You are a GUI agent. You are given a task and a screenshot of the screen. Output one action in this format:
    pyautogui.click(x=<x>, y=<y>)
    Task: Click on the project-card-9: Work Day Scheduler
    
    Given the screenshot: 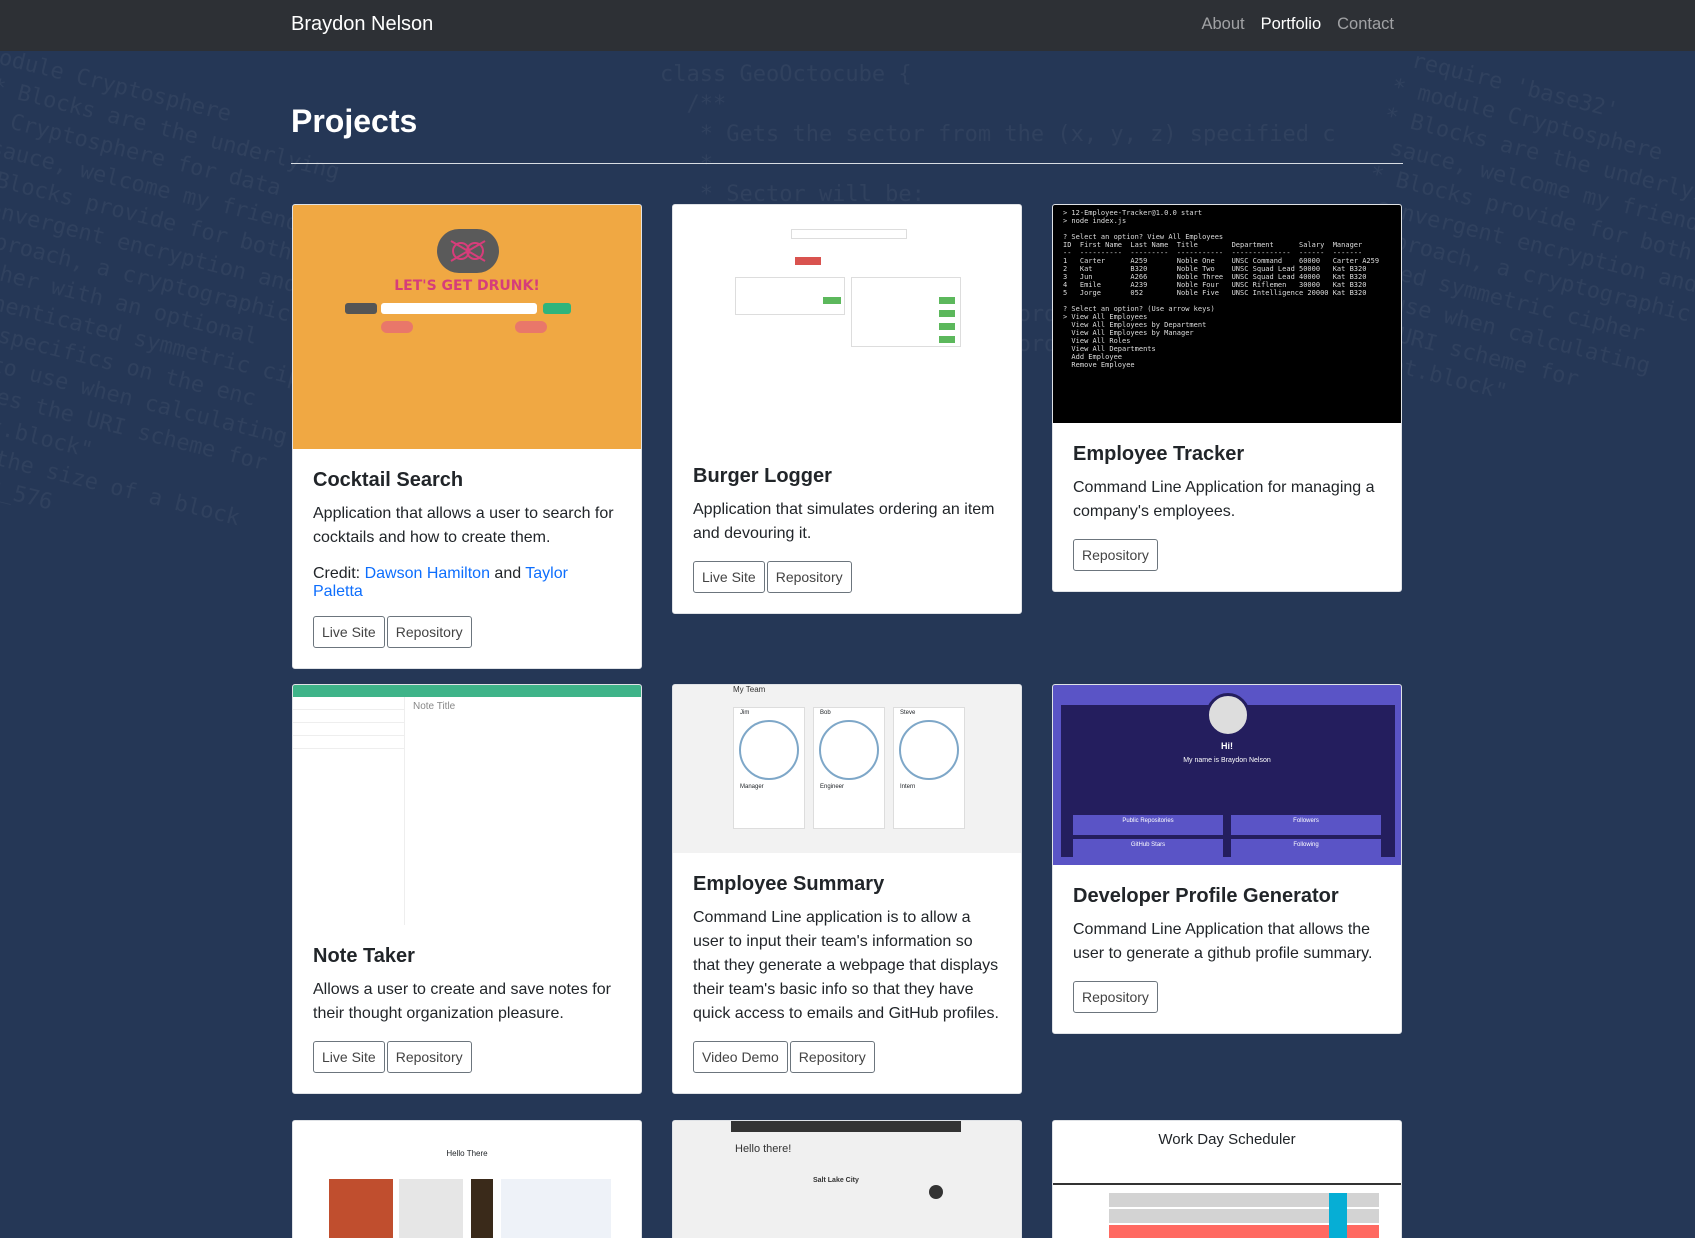 What is the action you would take?
    pyautogui.click(x=1227, y=1179)
    